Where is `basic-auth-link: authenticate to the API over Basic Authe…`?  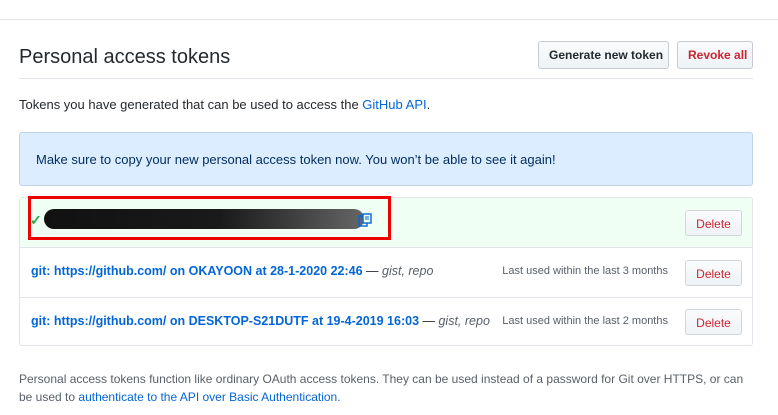
basic-auth-link: authenticate to the API over Basic Authe… is located at coordinates (207, 397).